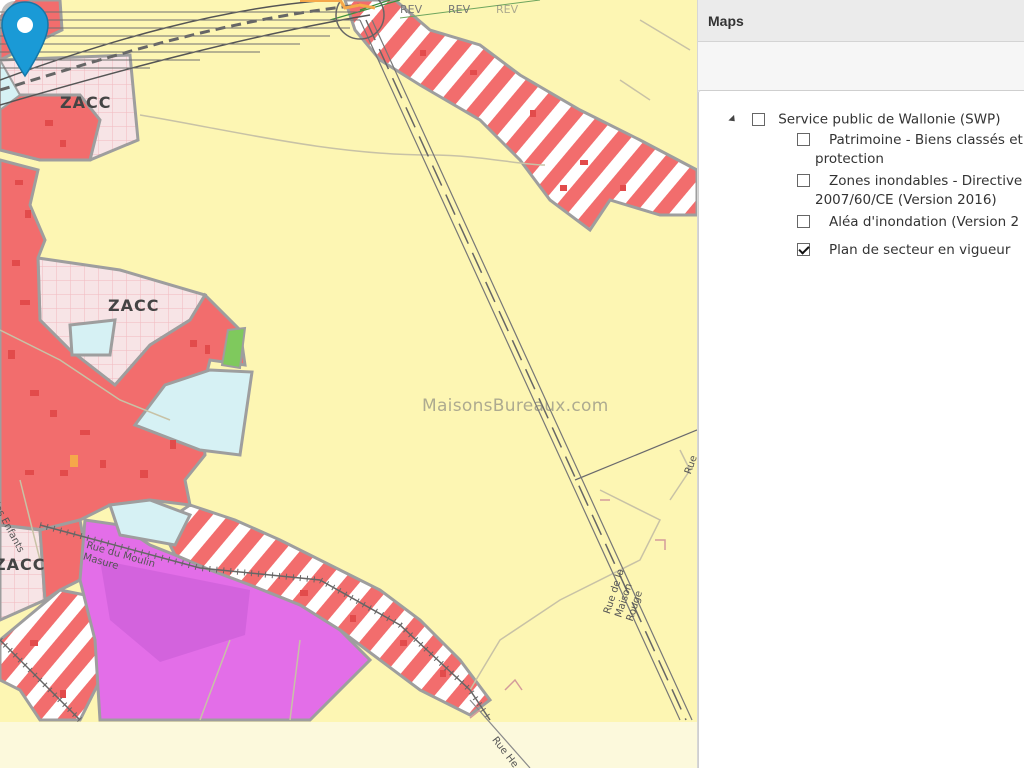 This screenshot has width=1024, height=768. I want to click on checkbox-swp, so click(759, 119).